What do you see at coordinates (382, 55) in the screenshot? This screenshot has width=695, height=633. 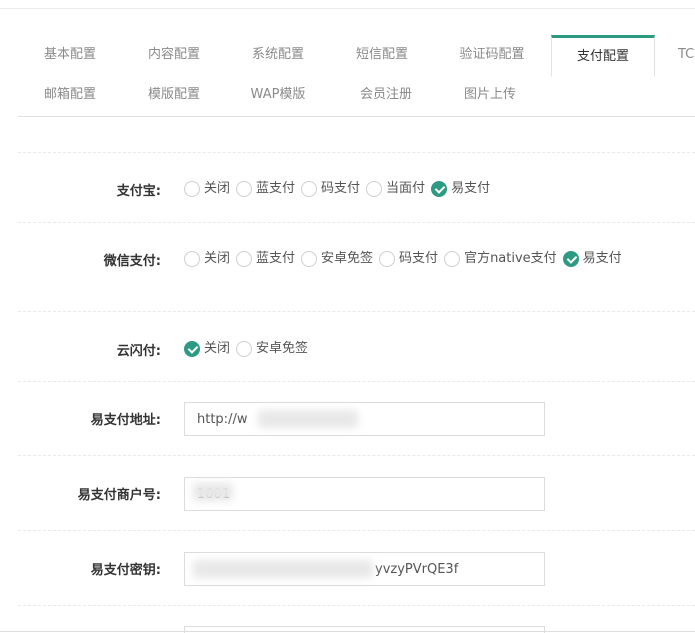 I see `tab-sms-config: 短信配置` at bounding box center [382, 55].